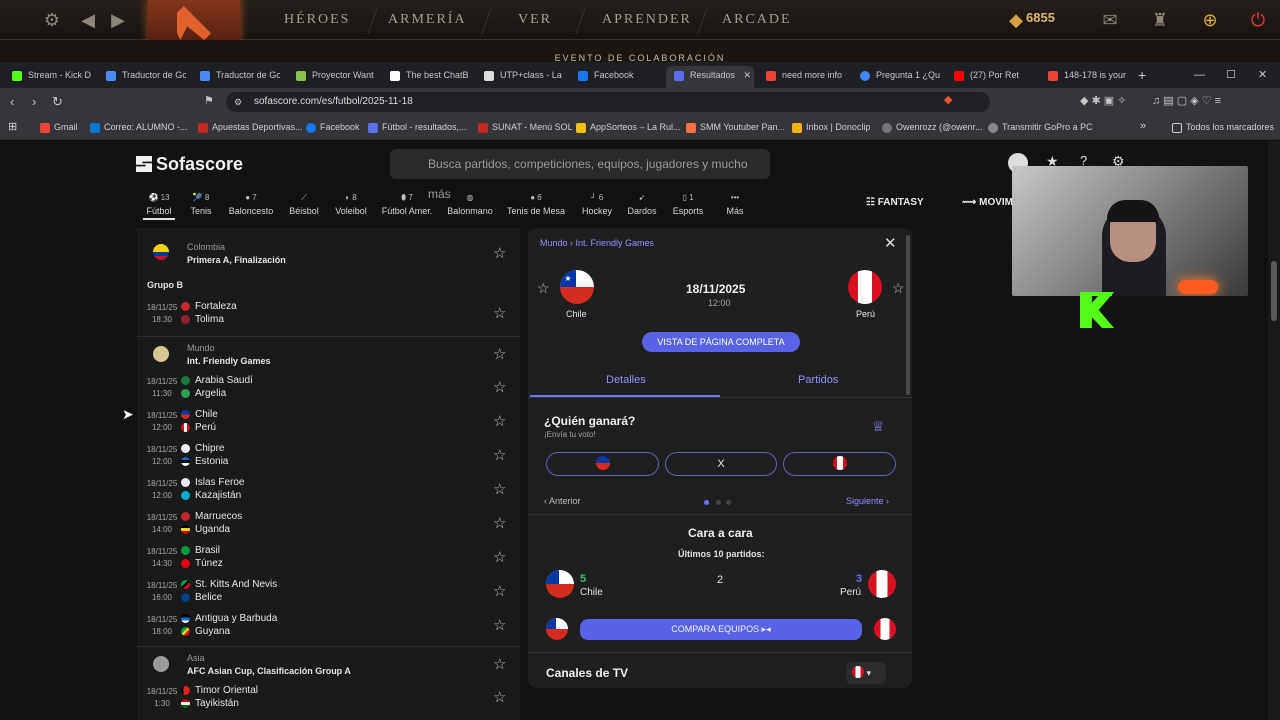  What do you see at coordinates (806, 77) in the screenshot?
I see `browser-tab: need more info` at bounding box center [806, 77].